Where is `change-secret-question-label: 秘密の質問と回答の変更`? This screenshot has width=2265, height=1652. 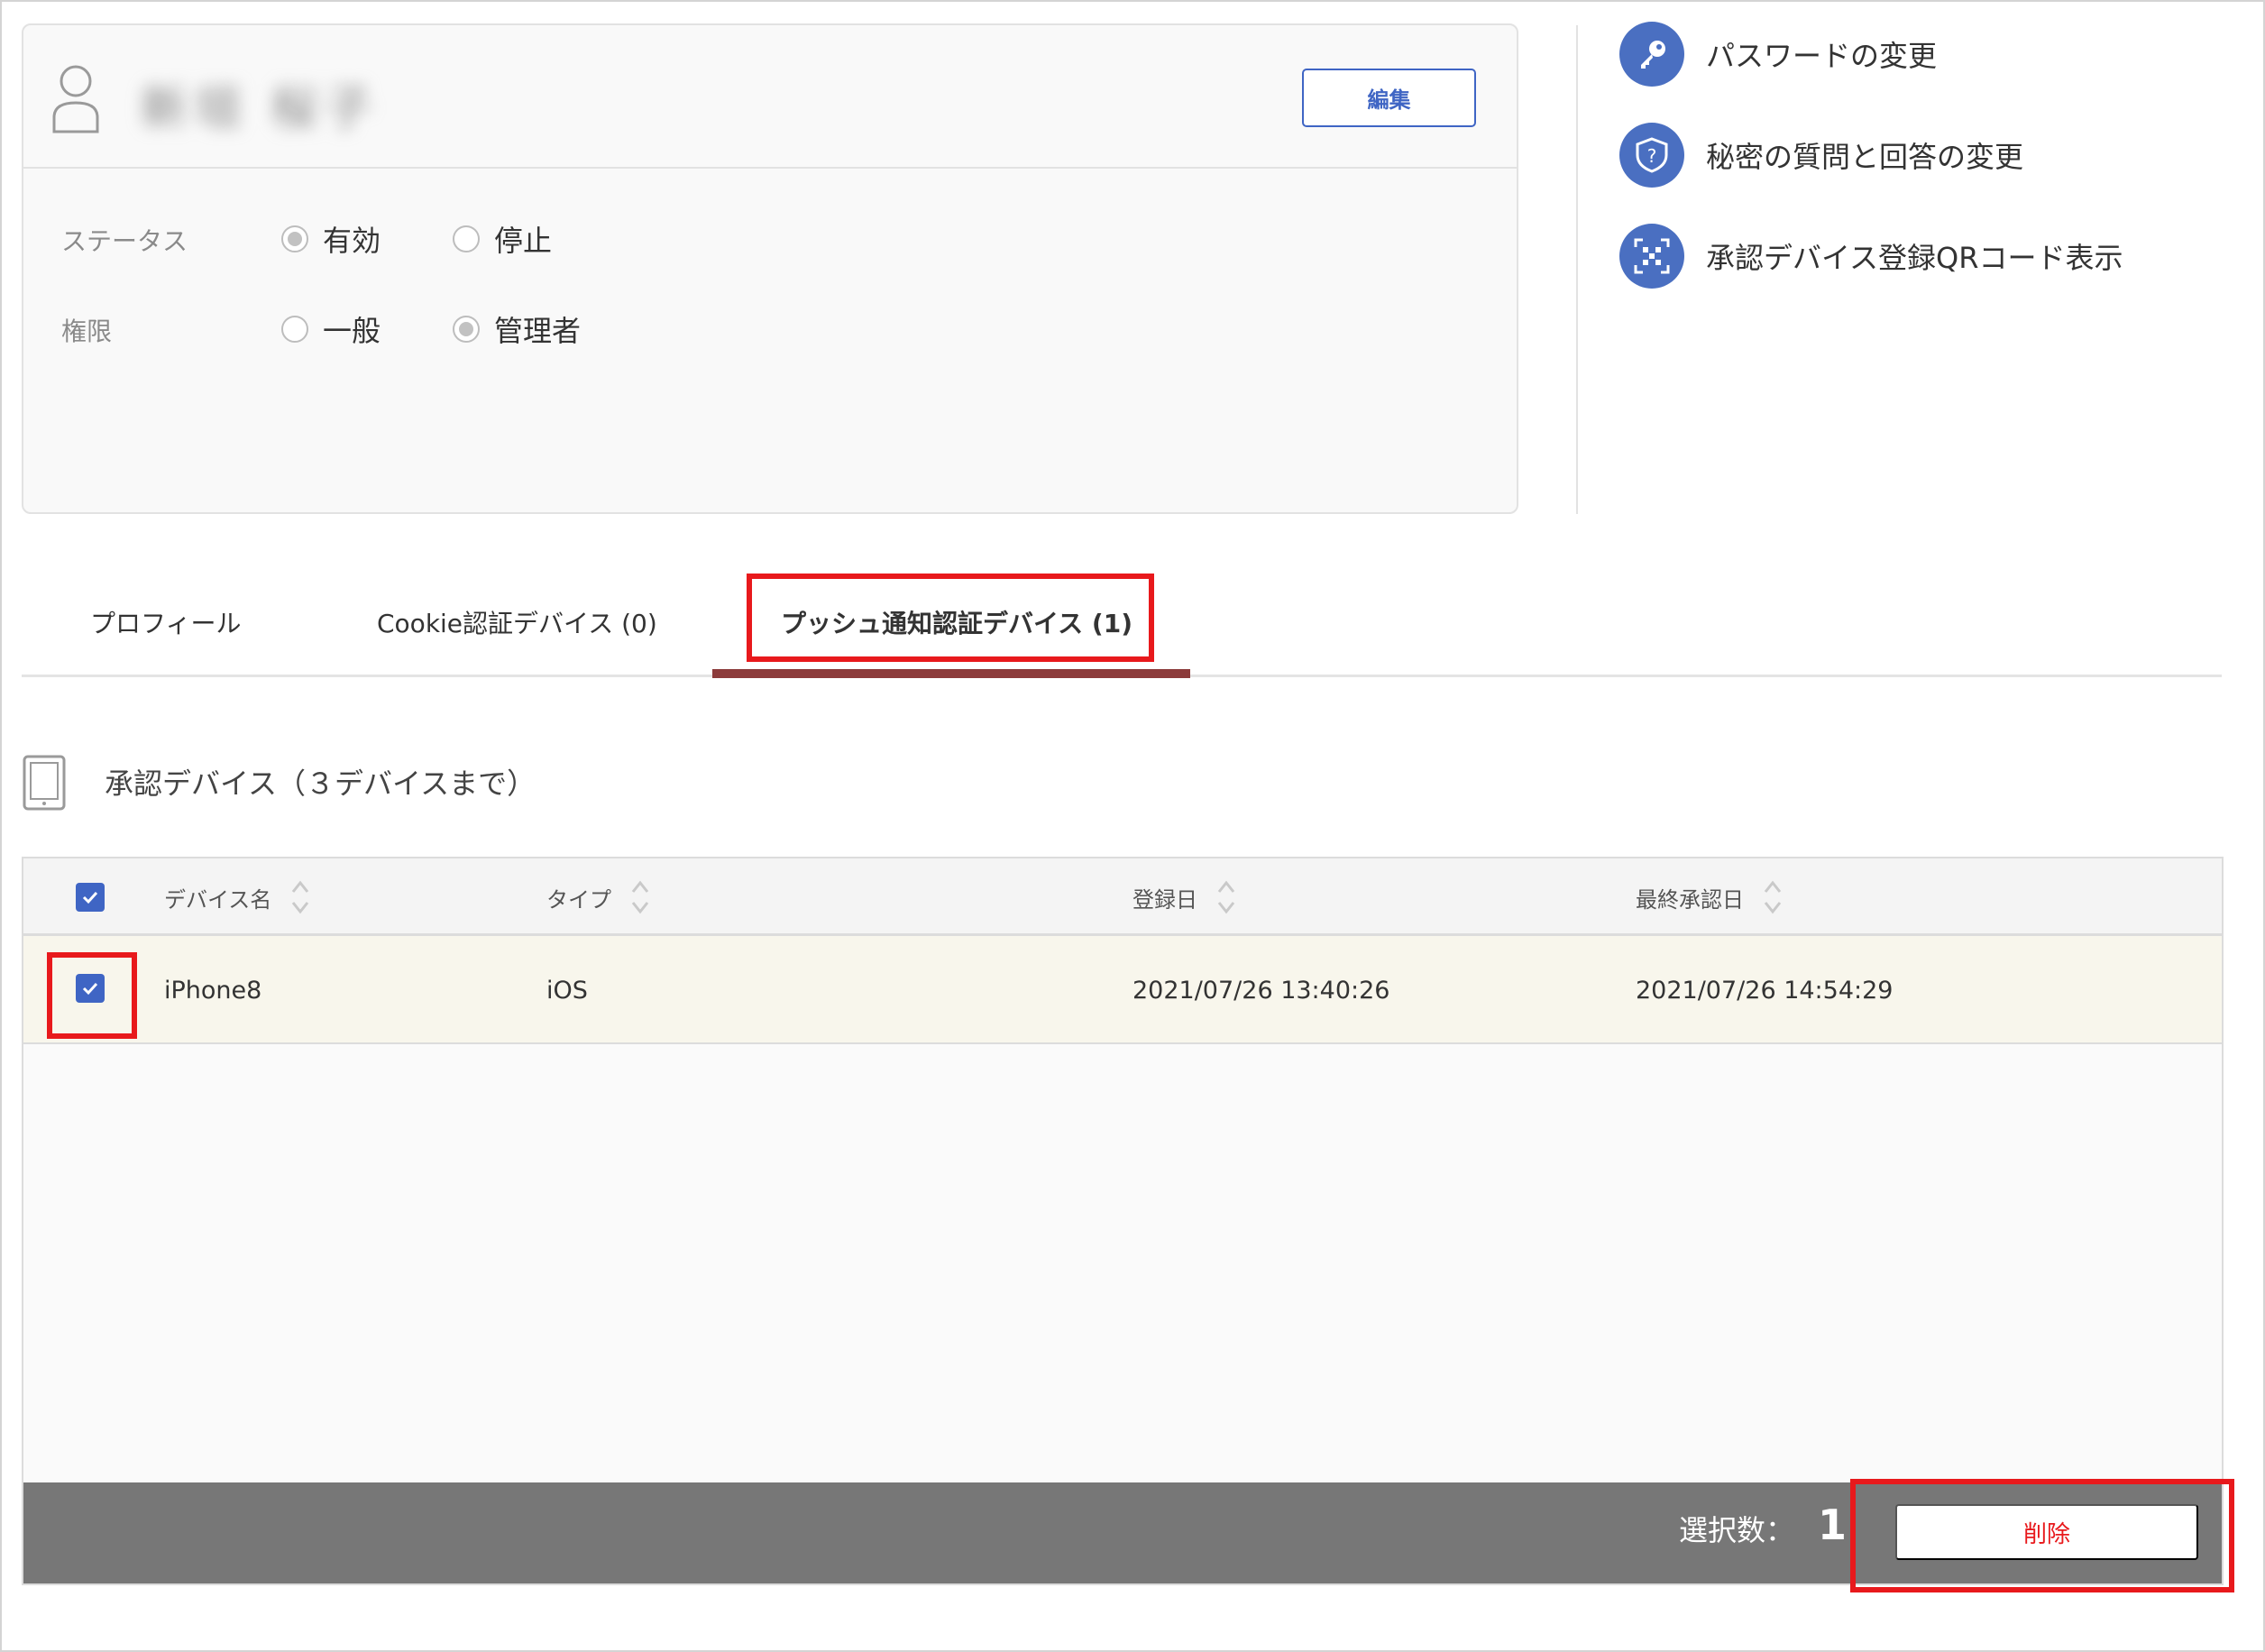 change-secret-question-label: 秘密の質問と回答の変更 is located at coordinates (1865, 157).